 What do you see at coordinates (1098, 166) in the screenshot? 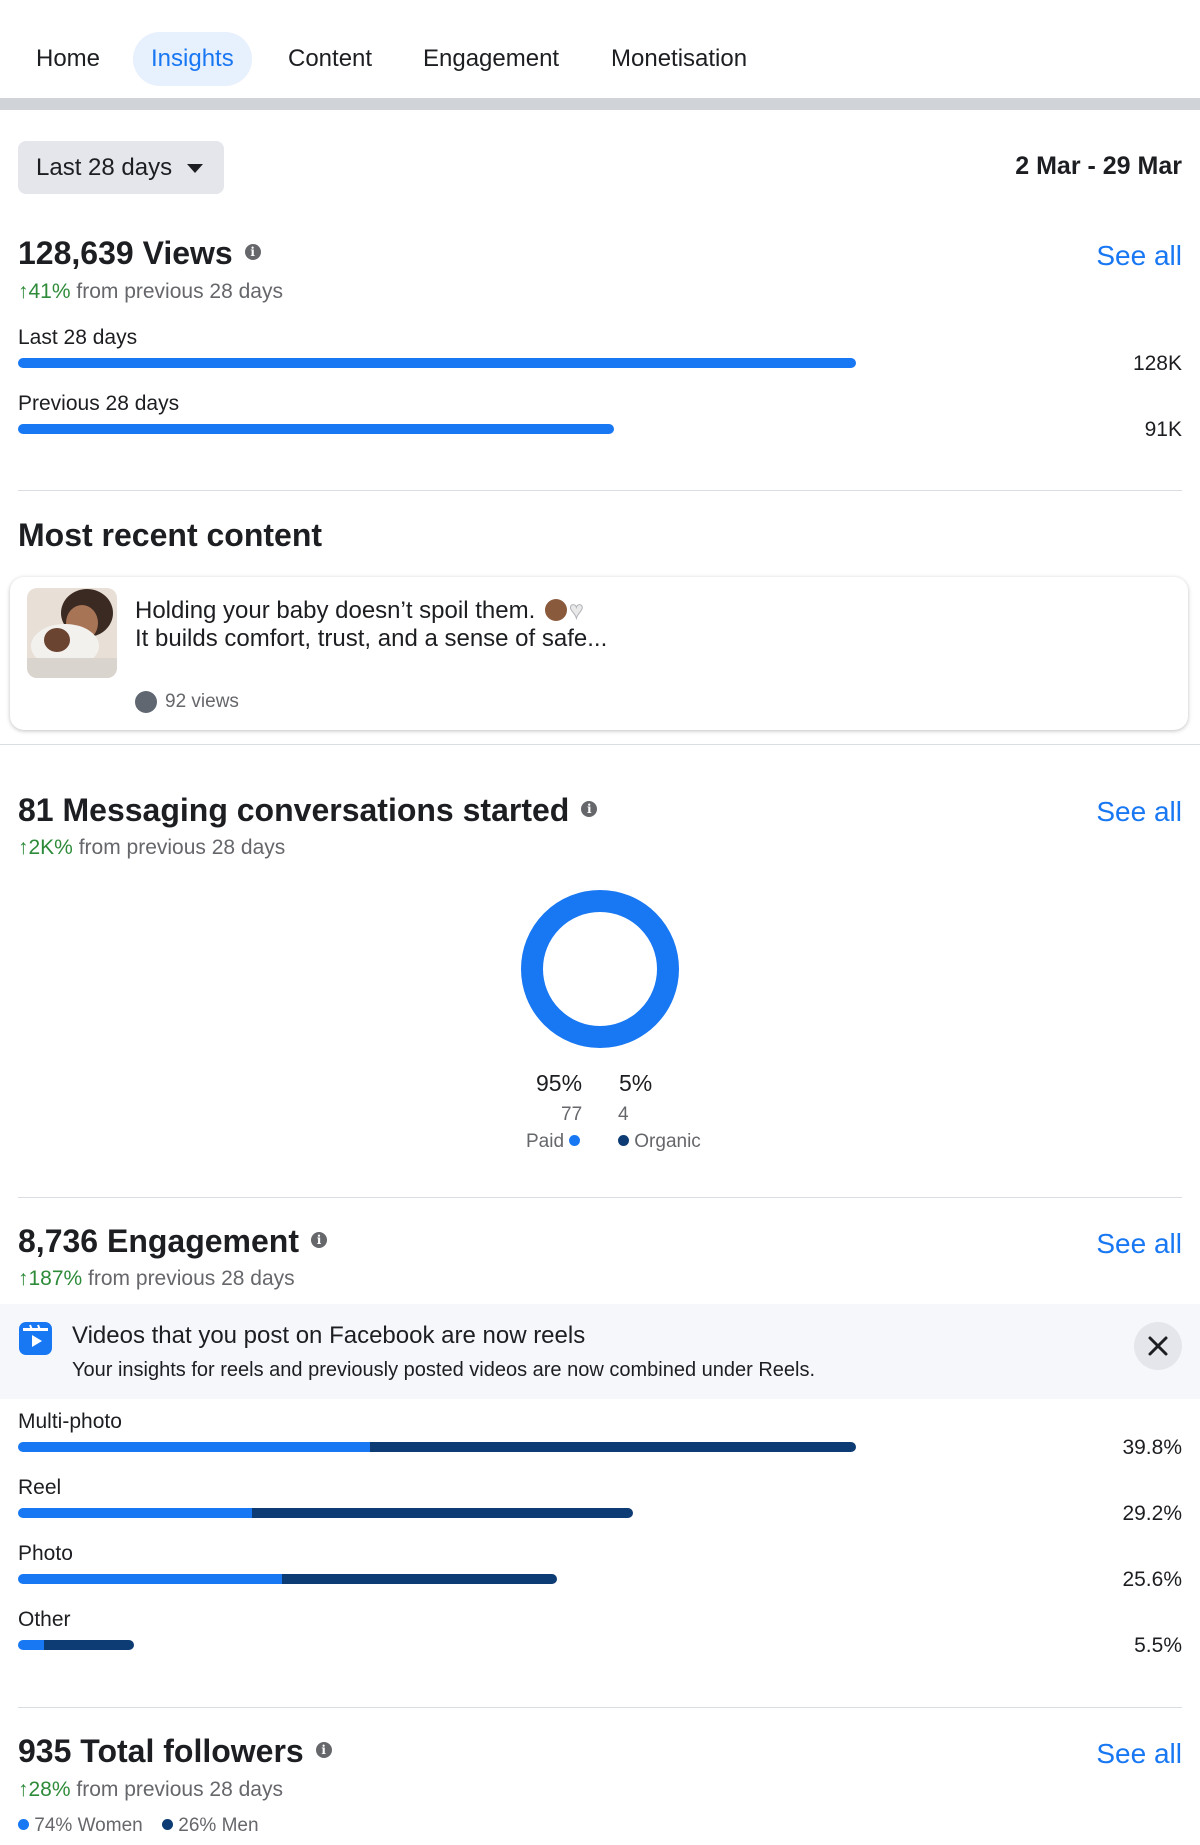
I see `date-range-text: 2 Mar - 29 Mar` at bounding box center [1098, 166].